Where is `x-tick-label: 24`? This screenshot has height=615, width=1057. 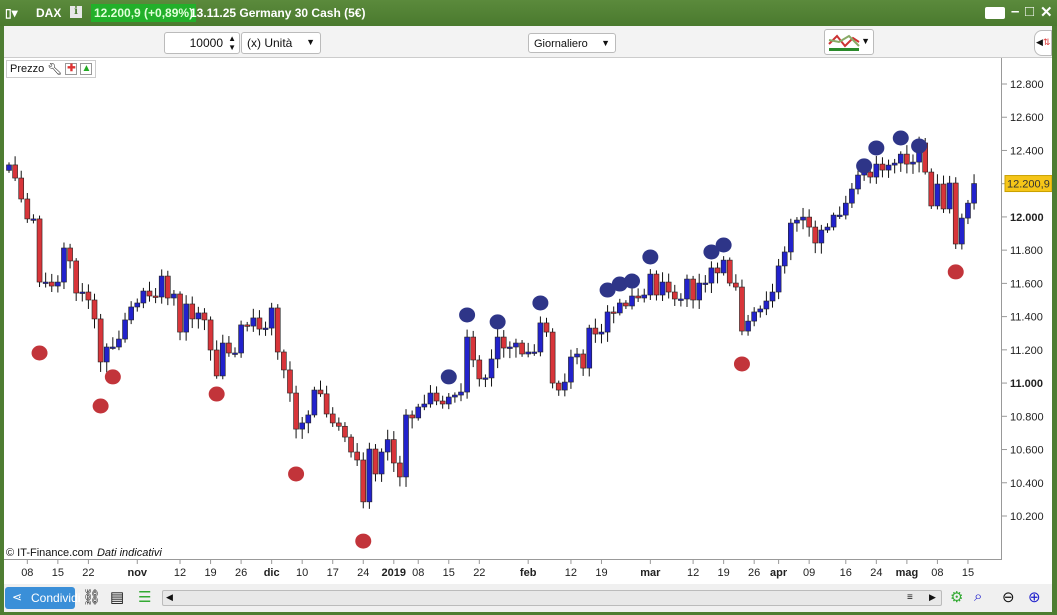 x-tick-label: 24 is located at coordinates (876, 573).